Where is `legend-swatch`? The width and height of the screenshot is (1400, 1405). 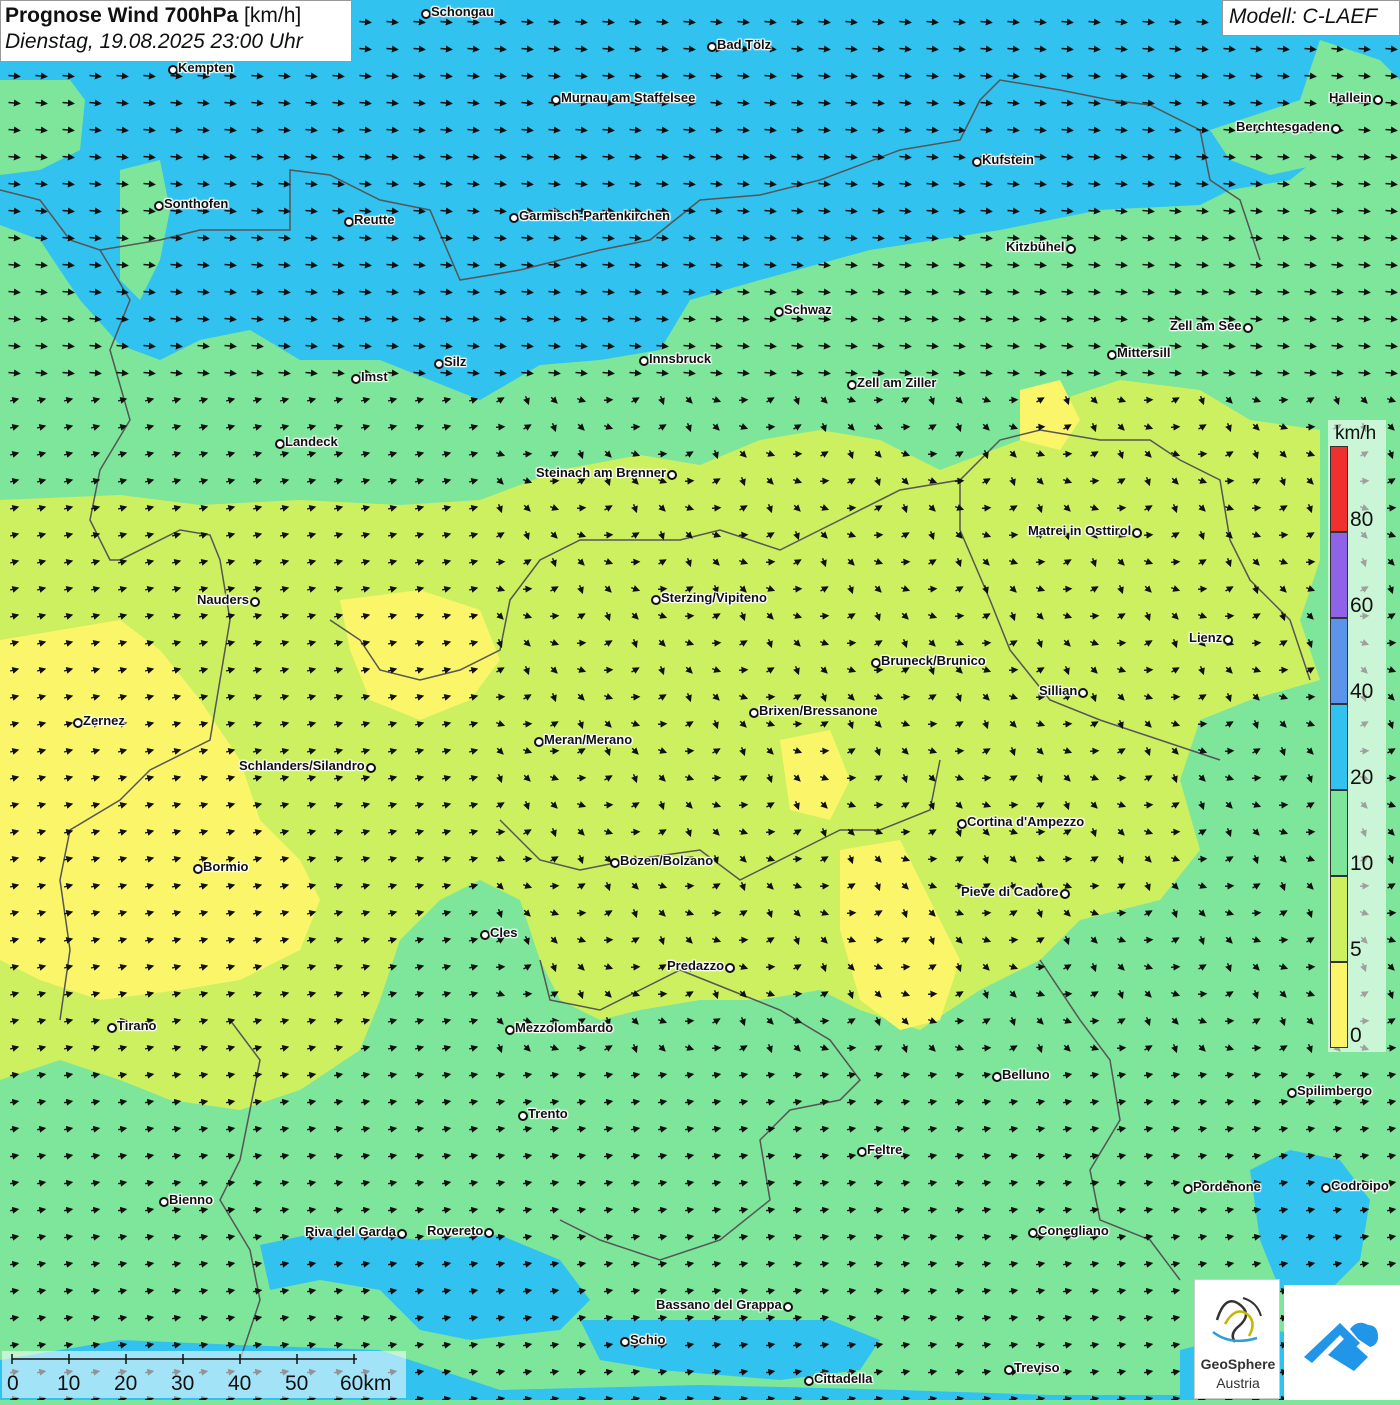 legend-swatch is located at coordinates (1339, 919).